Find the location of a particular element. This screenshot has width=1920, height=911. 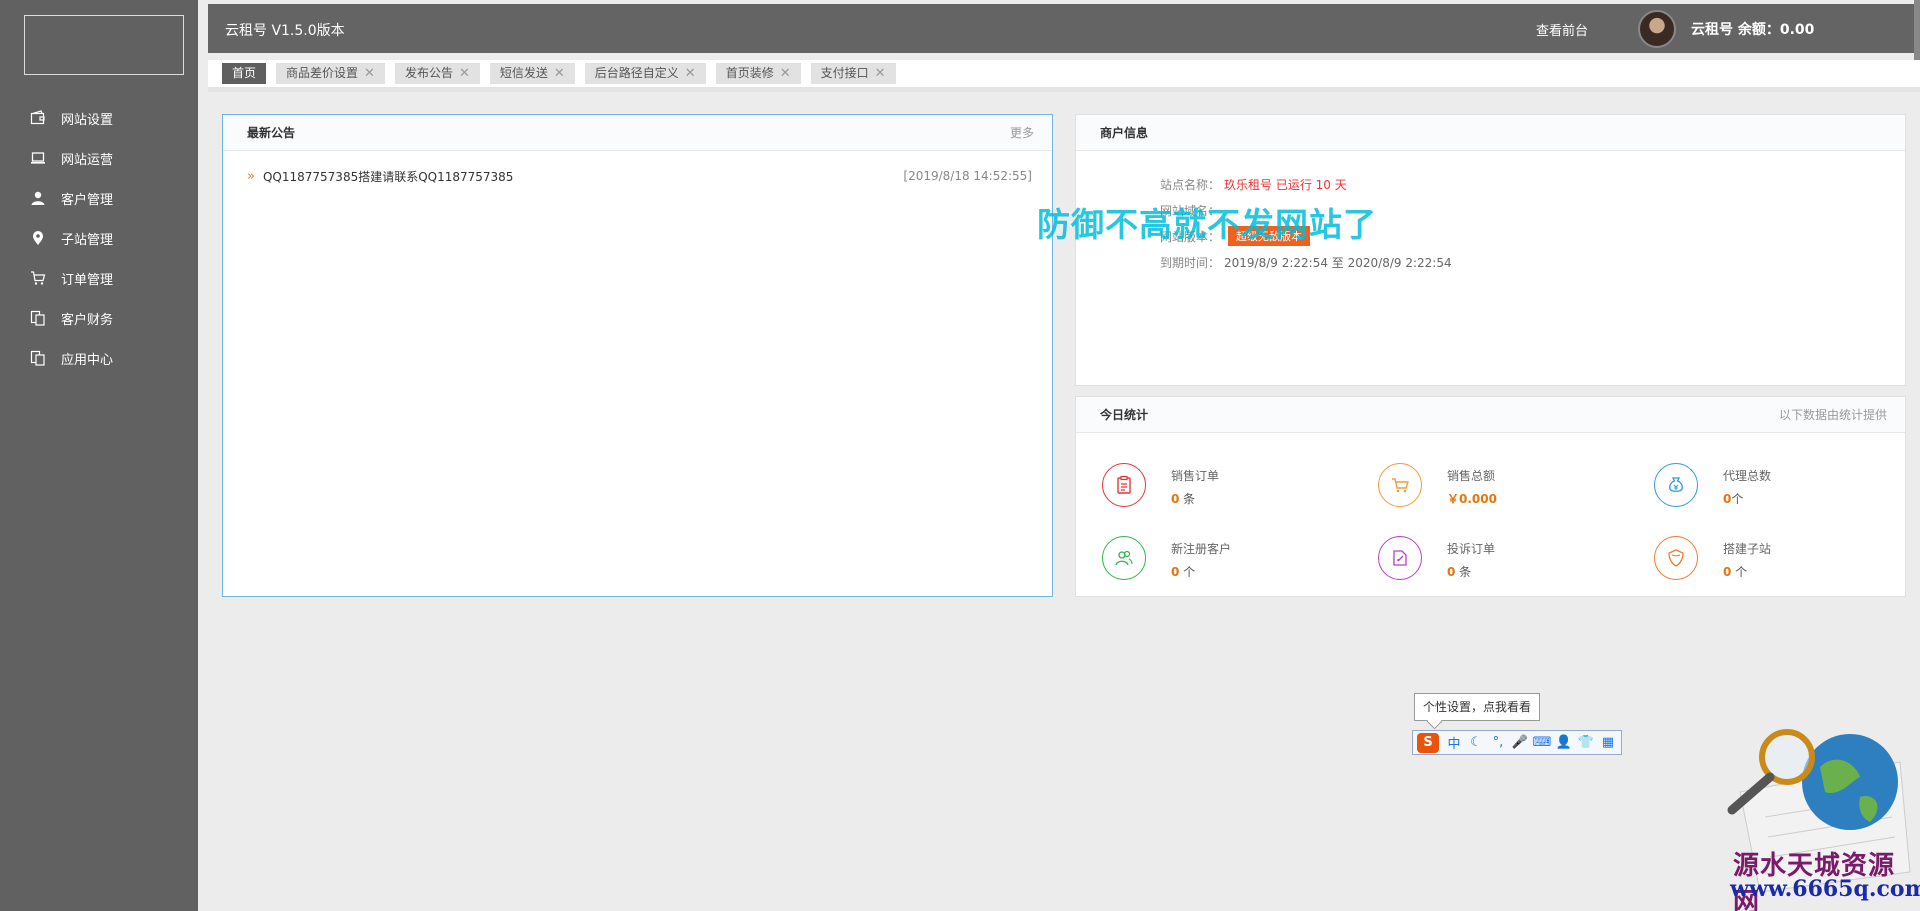

tab-payment-interface: 支付接口 ✕ is located at coordinates (853, 73).